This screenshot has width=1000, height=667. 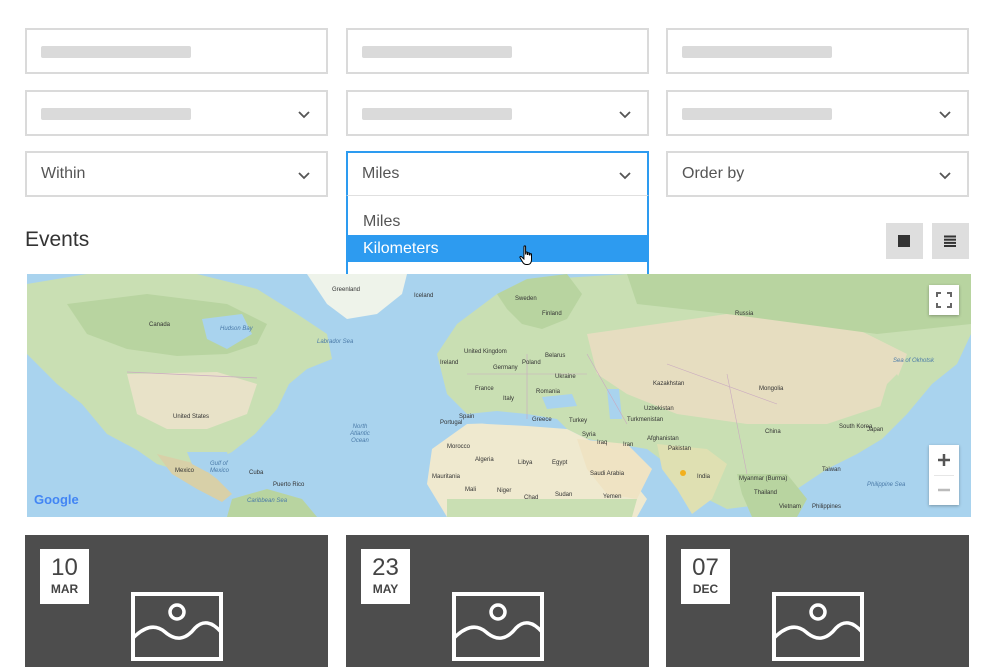 I want to click on grid-view-button, so click(x=904, y=241).